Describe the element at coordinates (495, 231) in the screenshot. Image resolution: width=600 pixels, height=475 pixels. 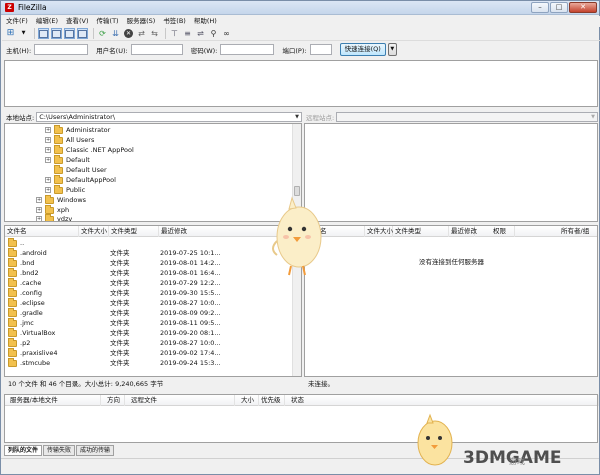
I see `column-header-permissions: 权限` at that location.